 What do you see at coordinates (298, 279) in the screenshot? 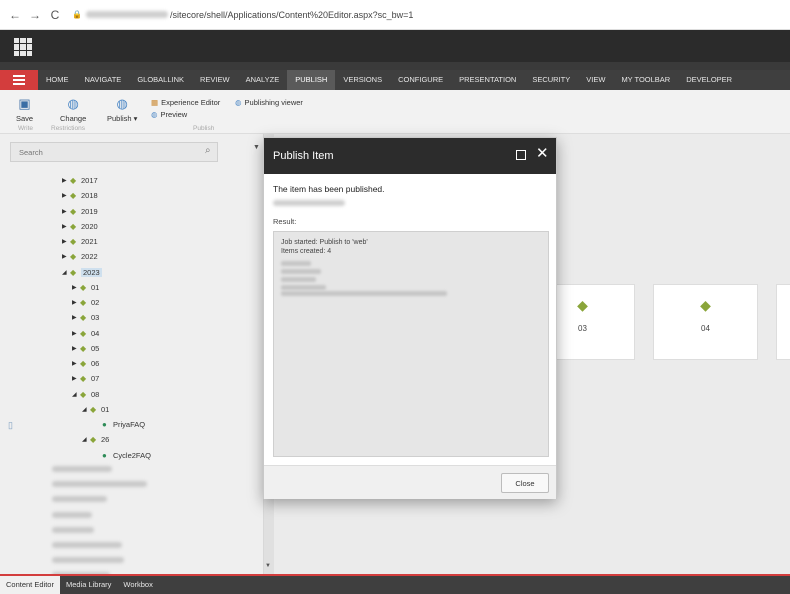
I see `result-line-blurred` at bounding box center [298, 279].